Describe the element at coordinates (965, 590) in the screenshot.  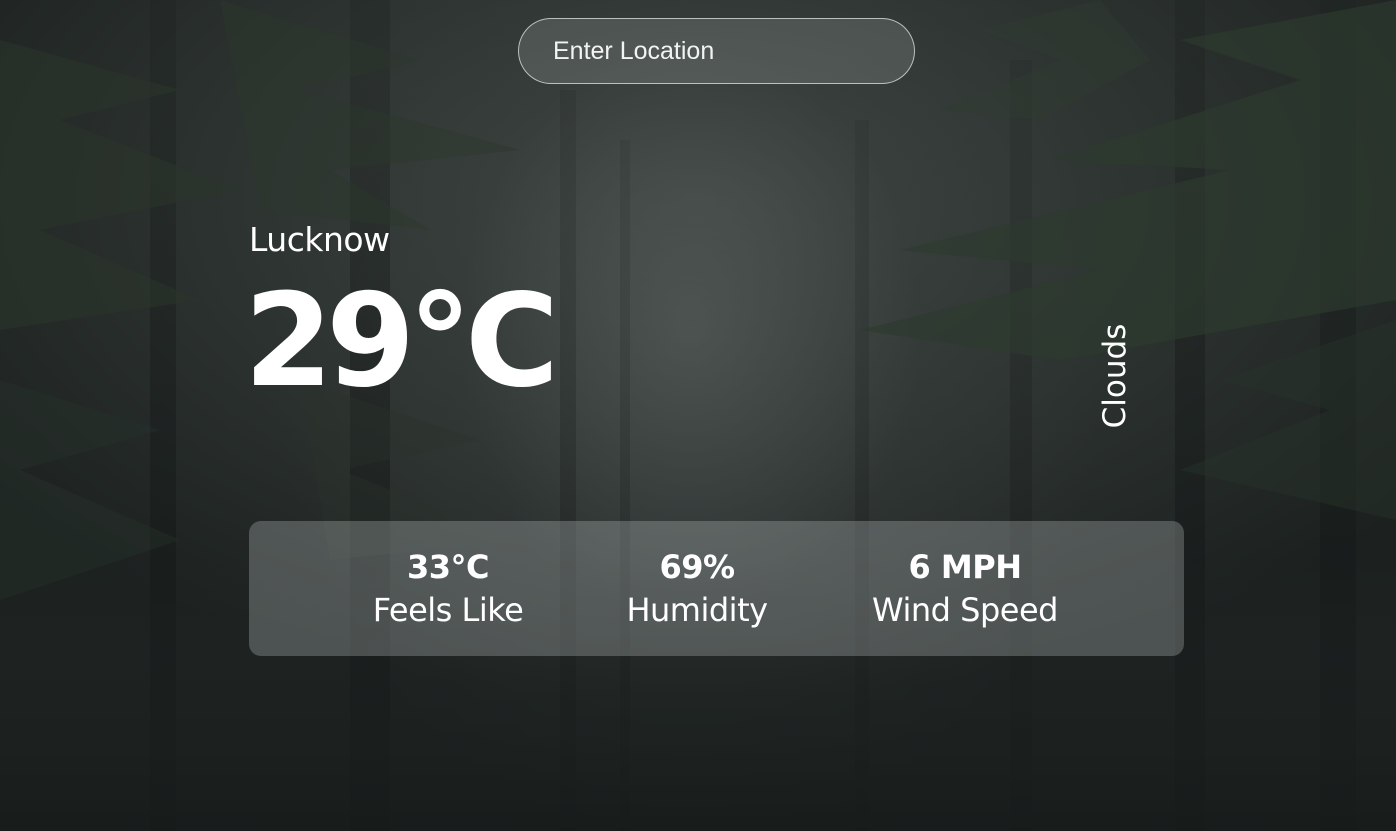
I see `wind-speed-stat: 6 MPH Wind Speed` at that location.